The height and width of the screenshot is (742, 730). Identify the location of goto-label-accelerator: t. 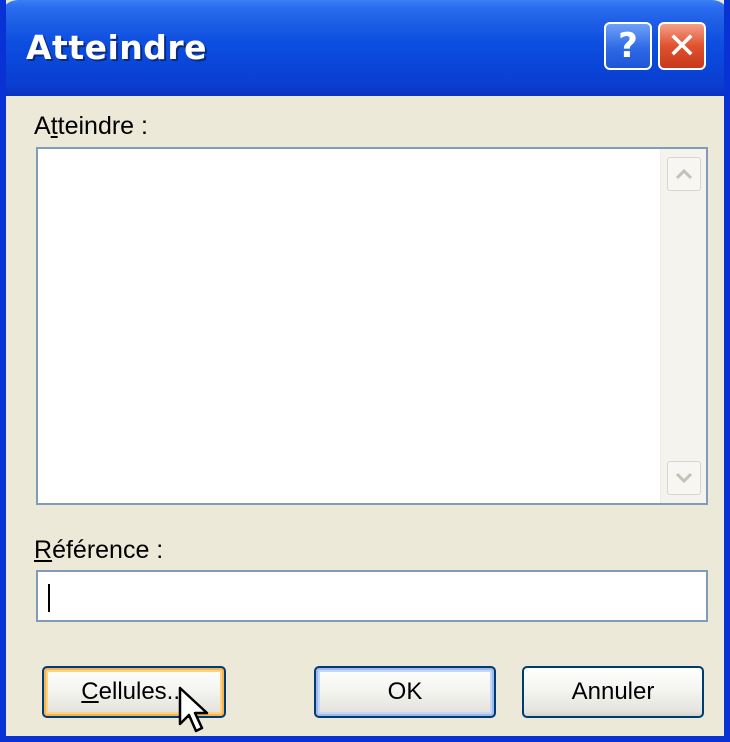
(54, 126).